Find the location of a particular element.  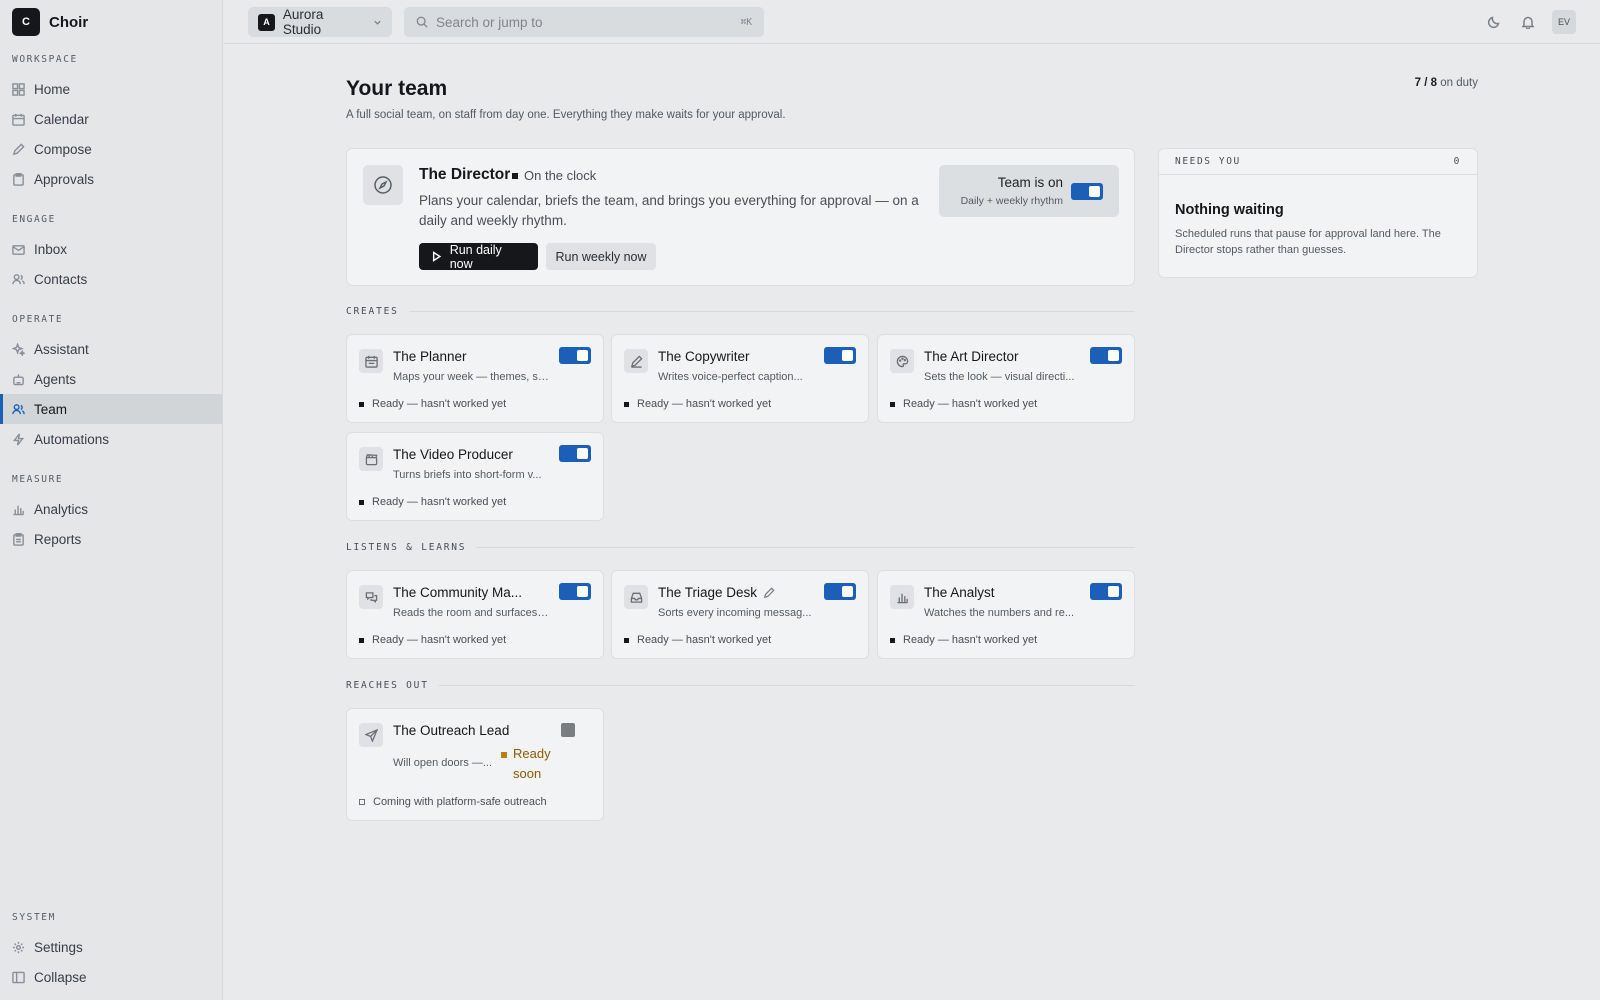

sidebar-item-inbox: Inbox is located at coordinates (111, 249).